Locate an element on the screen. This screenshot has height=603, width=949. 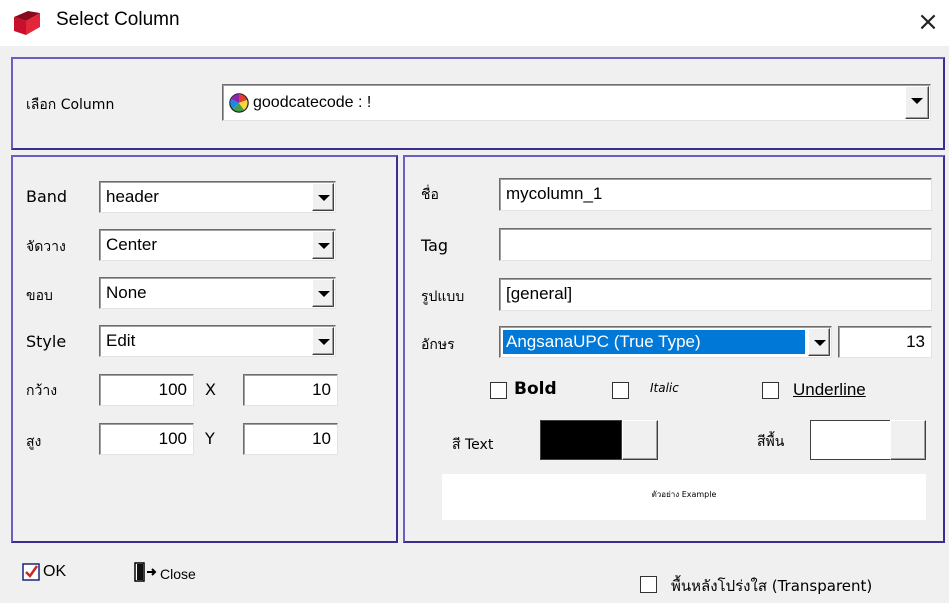
window-title: Select Column is located at coordinates (118, 19).